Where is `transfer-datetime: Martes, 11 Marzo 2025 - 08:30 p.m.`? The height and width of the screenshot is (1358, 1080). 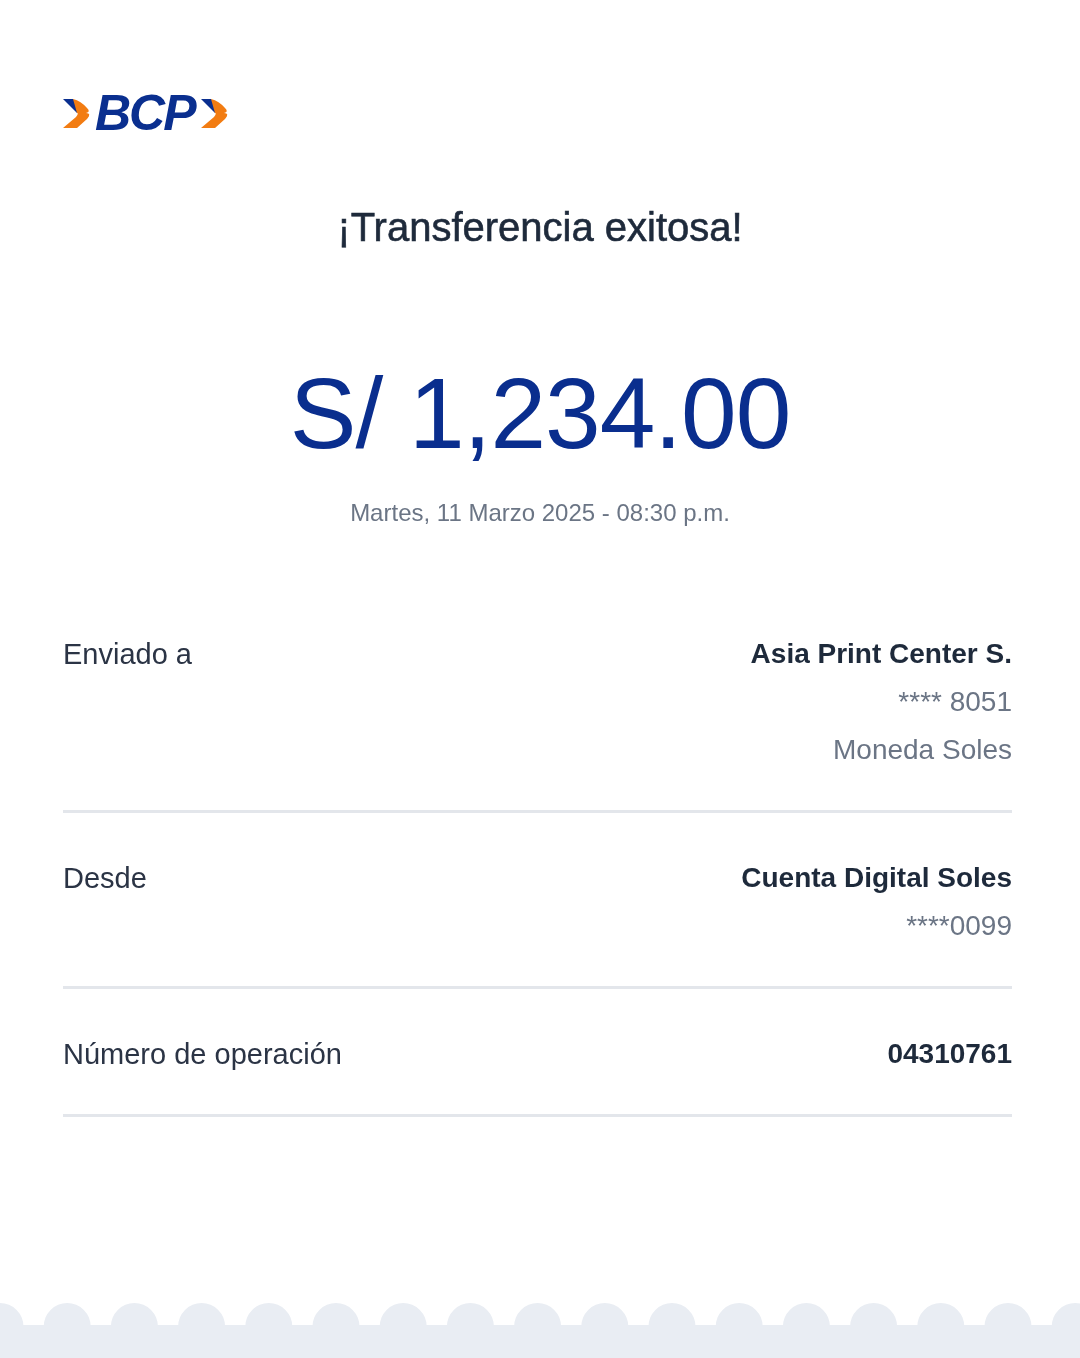 transfer-datetime: Martes, 11 Marzo 2025 - 08:30 p.m. is located at coordinates (540, 513).